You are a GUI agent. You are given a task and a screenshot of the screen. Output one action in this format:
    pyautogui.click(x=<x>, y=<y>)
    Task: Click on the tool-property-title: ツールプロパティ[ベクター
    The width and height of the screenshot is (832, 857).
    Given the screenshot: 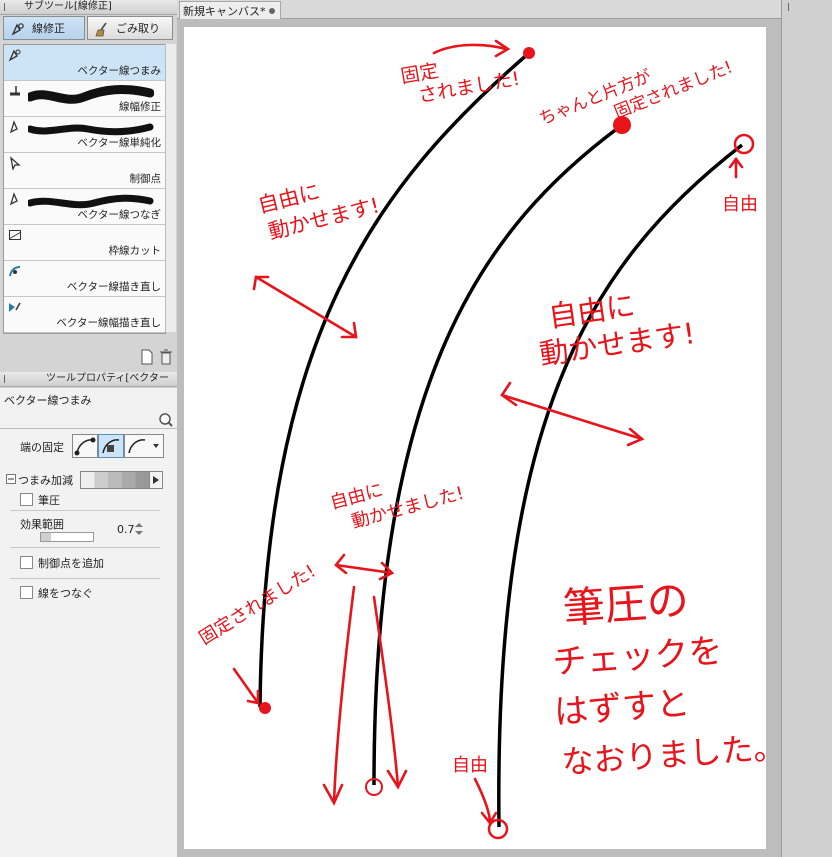 What is the action you would take?
    pyautogui.click(x=107, y=378)
    